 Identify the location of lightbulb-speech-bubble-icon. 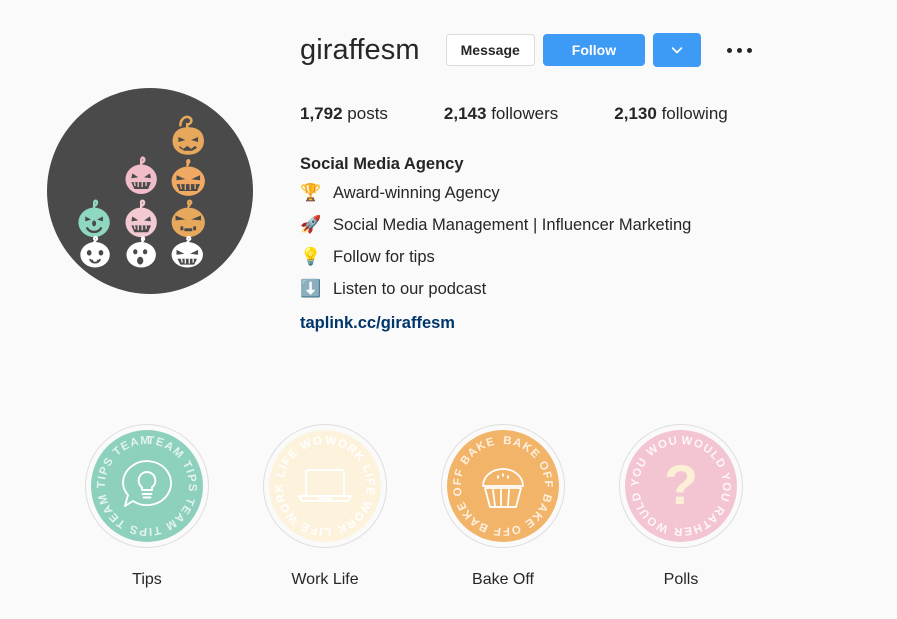
(147, 483).